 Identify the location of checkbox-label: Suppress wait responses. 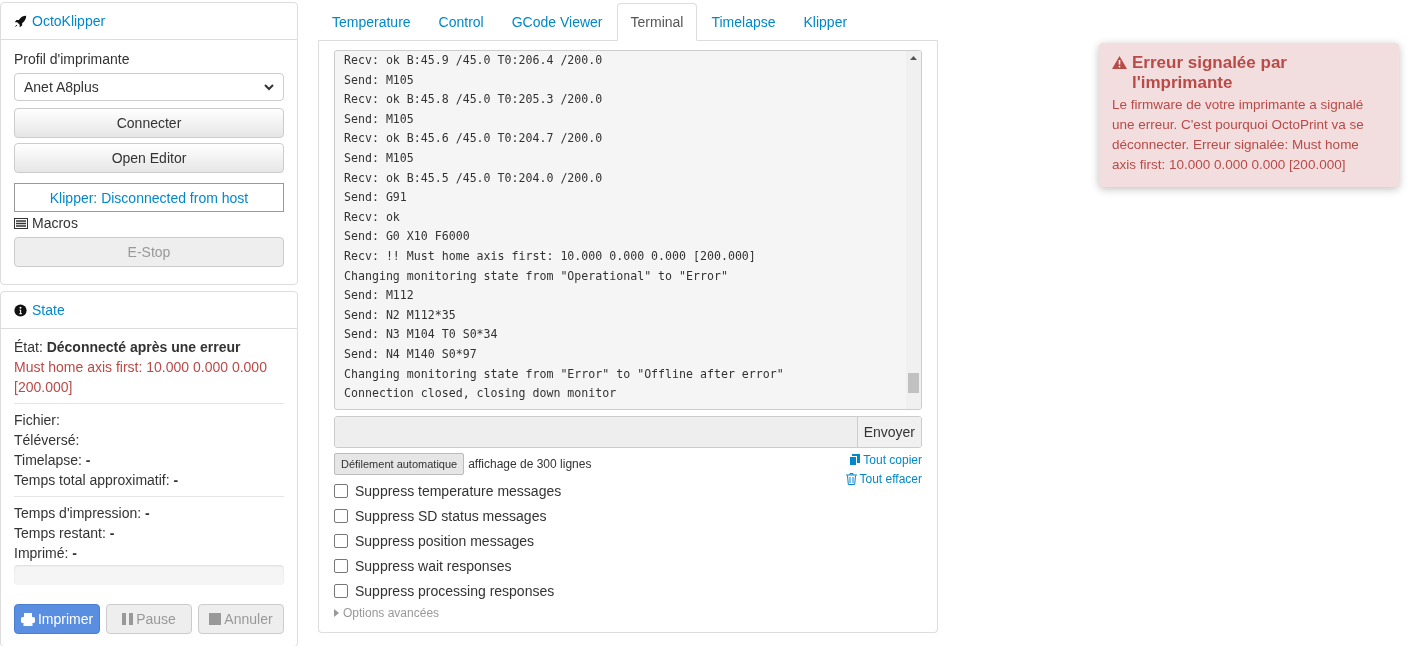
(433, 565).